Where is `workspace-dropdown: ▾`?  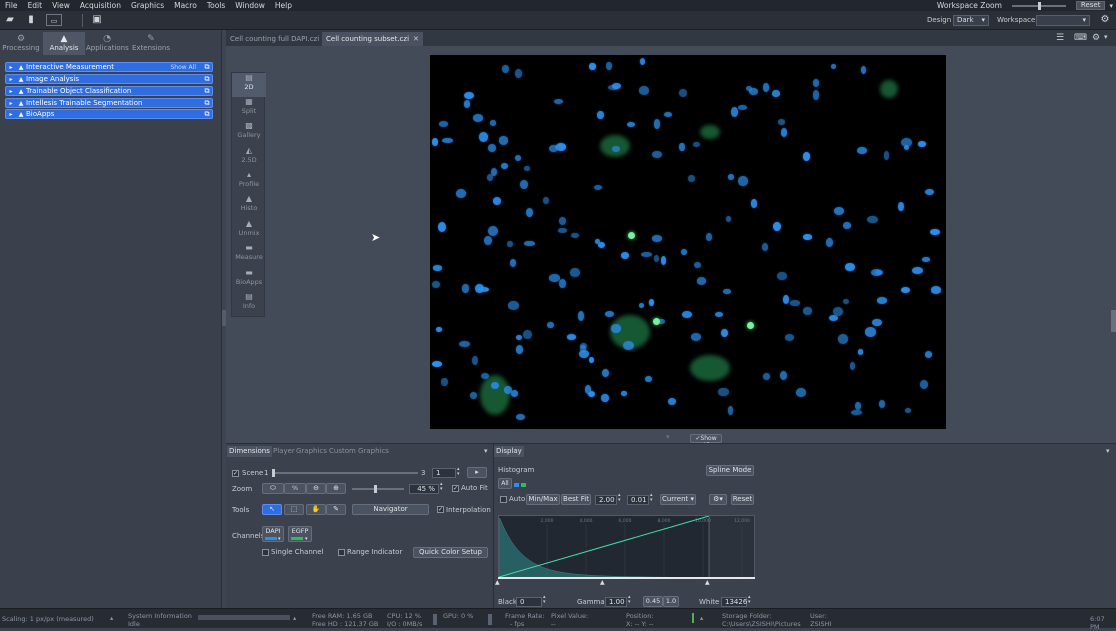
workspace-dropdown: ▾ is located at coordinates (1063, 20).